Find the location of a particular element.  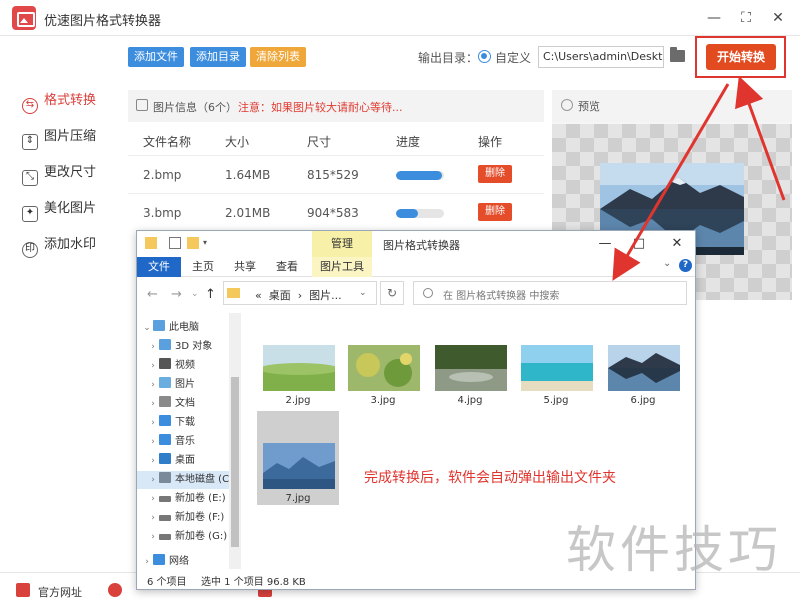

address-dropdown-icon: ⌄ is located at coordinates (363, 293).